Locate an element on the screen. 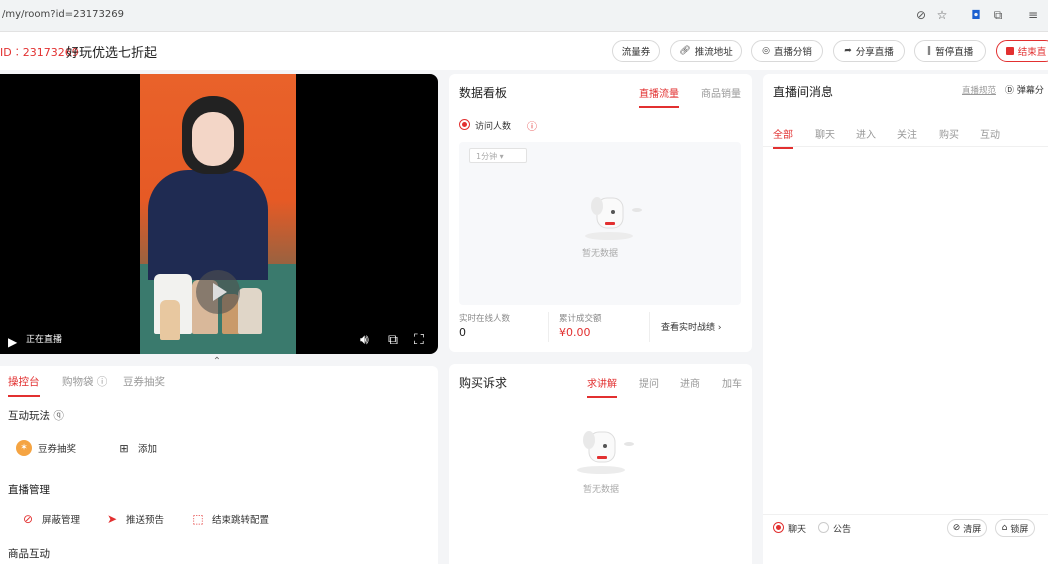 This screenshot has height=564, width=1048. share-icon: ➦ is located at coordinates (848, 51).